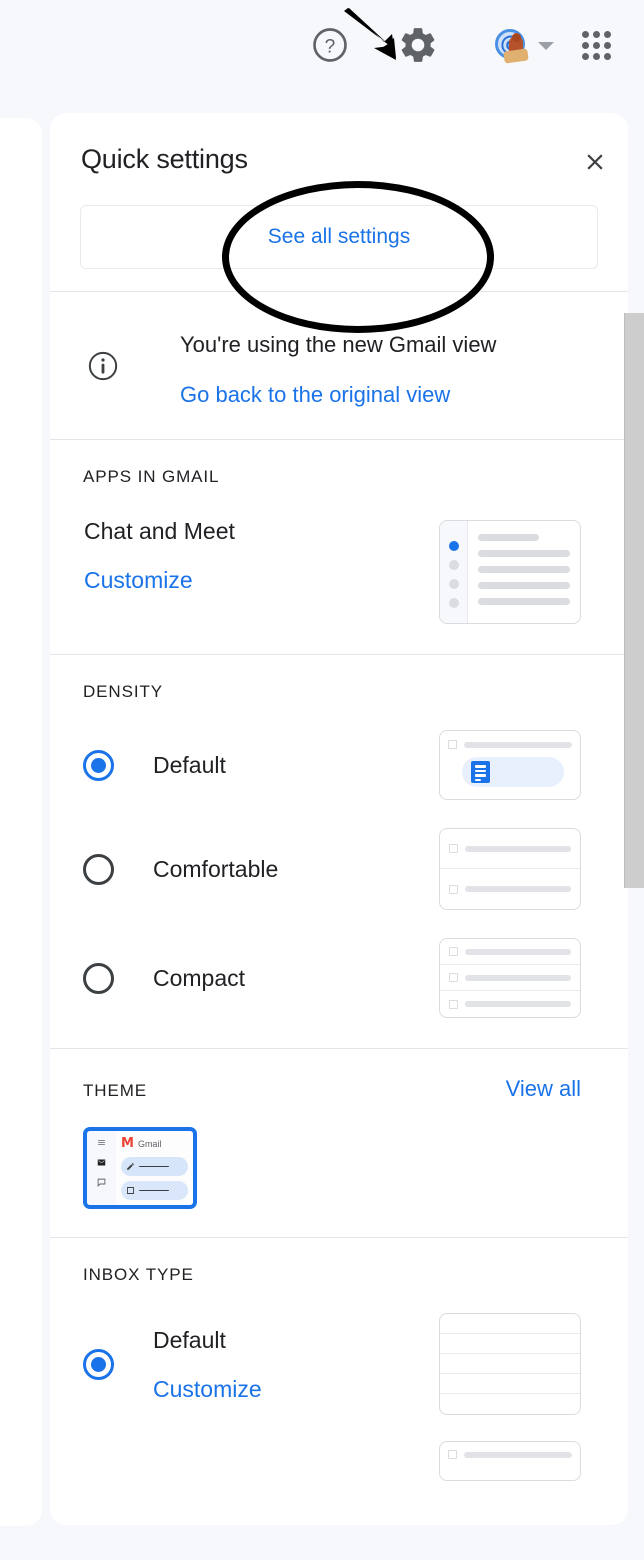 This screenshot has width=644, height=1560. I want to click on preview-body, so click(524, 572).